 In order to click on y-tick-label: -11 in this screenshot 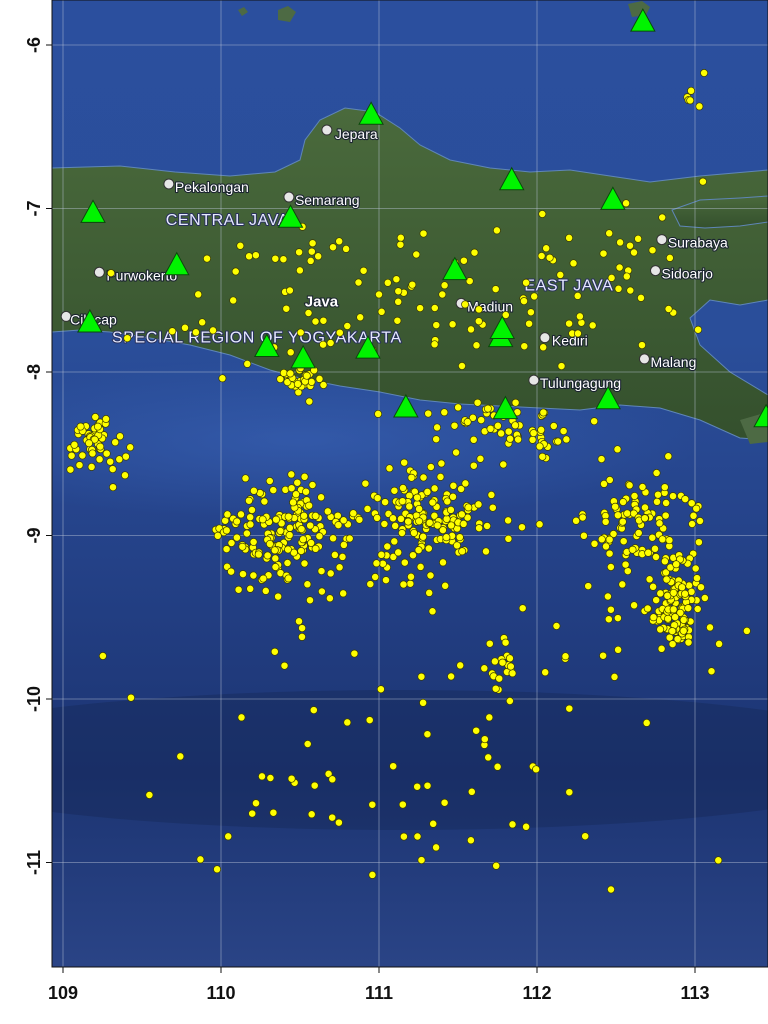, I will do `click(34, 862)`.